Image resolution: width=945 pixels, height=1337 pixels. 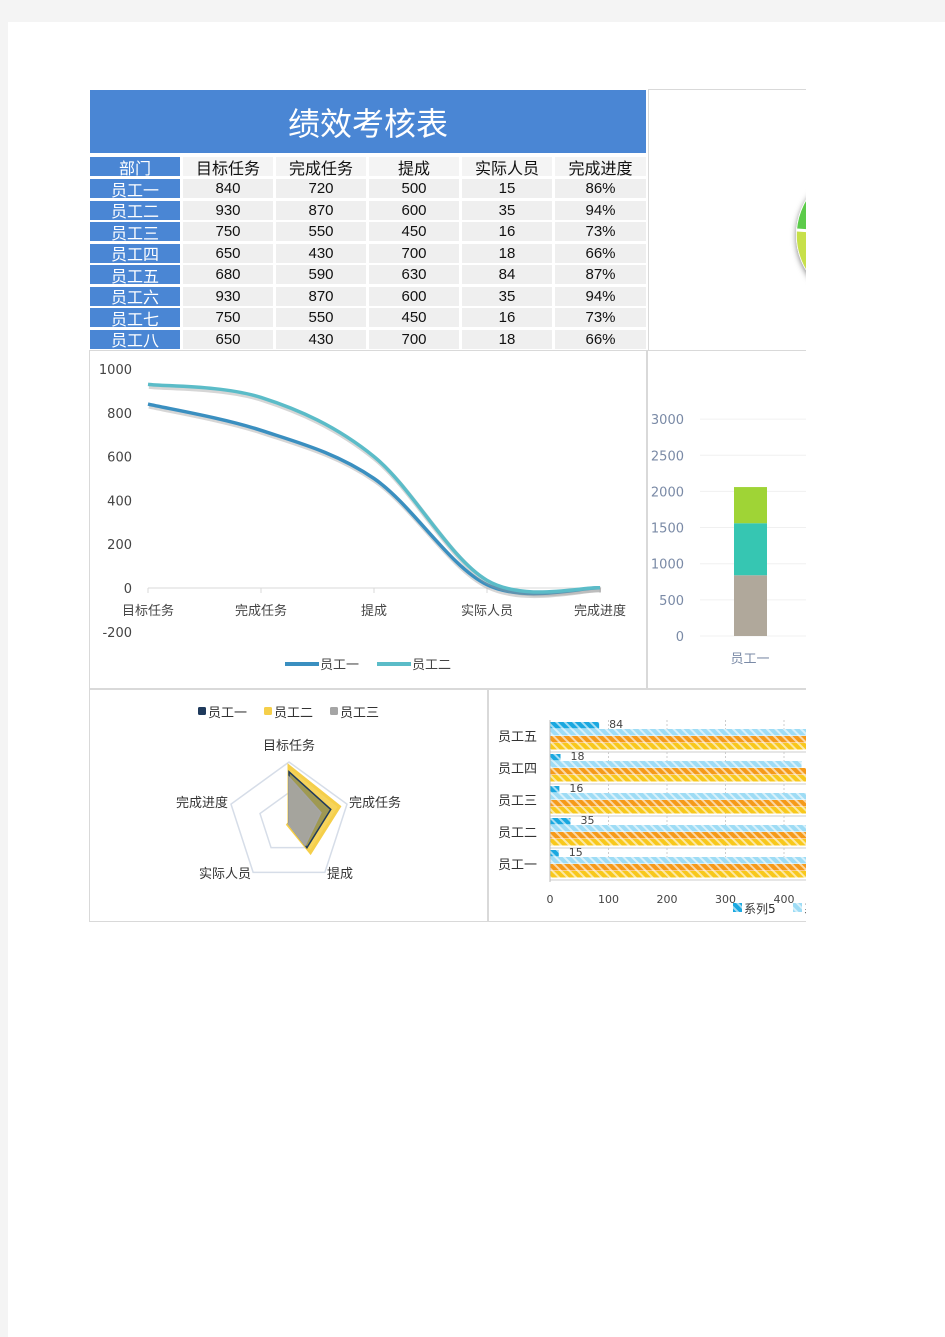 What do you see at coordinates (728, 540) in the screenshot?
I see `stacked-bar-chart: 3000 2500 2000 1500 1000 500 0 员工一` at bounding box center [728, 540].